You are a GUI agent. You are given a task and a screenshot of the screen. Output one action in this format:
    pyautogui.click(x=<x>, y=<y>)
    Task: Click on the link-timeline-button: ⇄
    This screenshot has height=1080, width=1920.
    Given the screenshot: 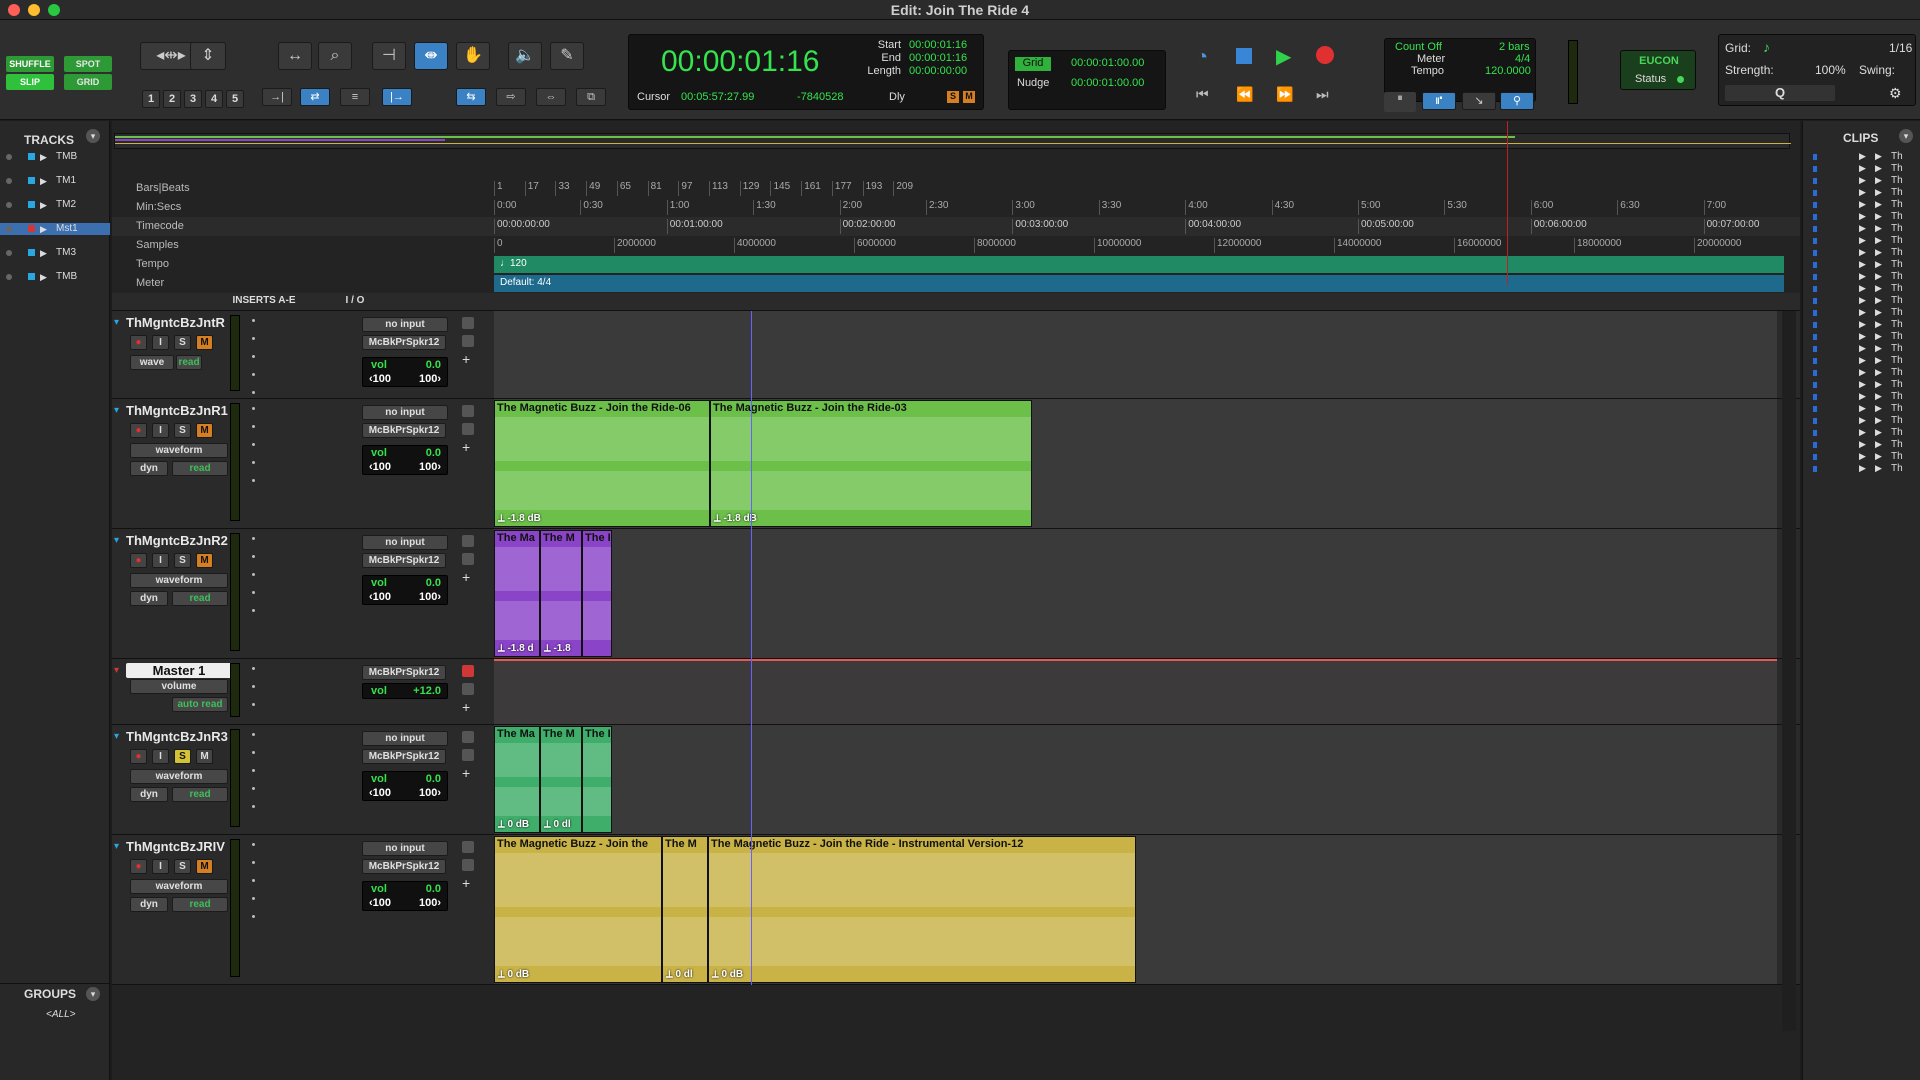 What is the action you would take?
    pyautogui.click(x=315, y=97)
    